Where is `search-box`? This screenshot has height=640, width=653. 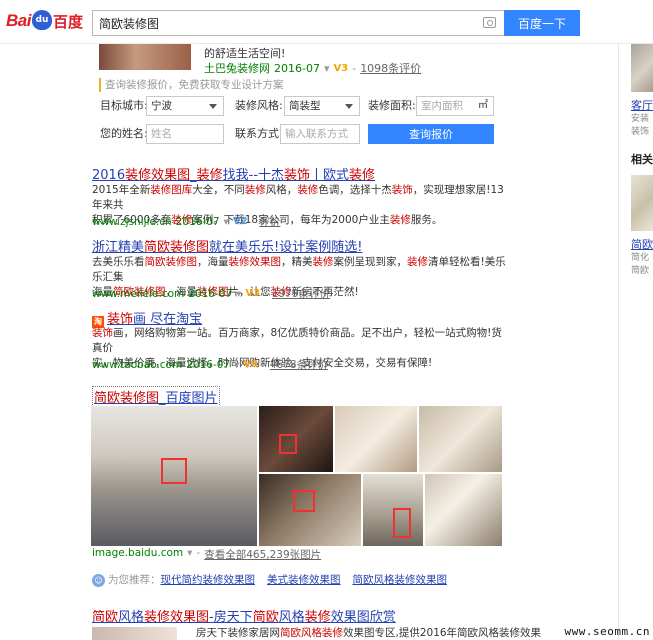
search-box is located at coordinates (298, 23).